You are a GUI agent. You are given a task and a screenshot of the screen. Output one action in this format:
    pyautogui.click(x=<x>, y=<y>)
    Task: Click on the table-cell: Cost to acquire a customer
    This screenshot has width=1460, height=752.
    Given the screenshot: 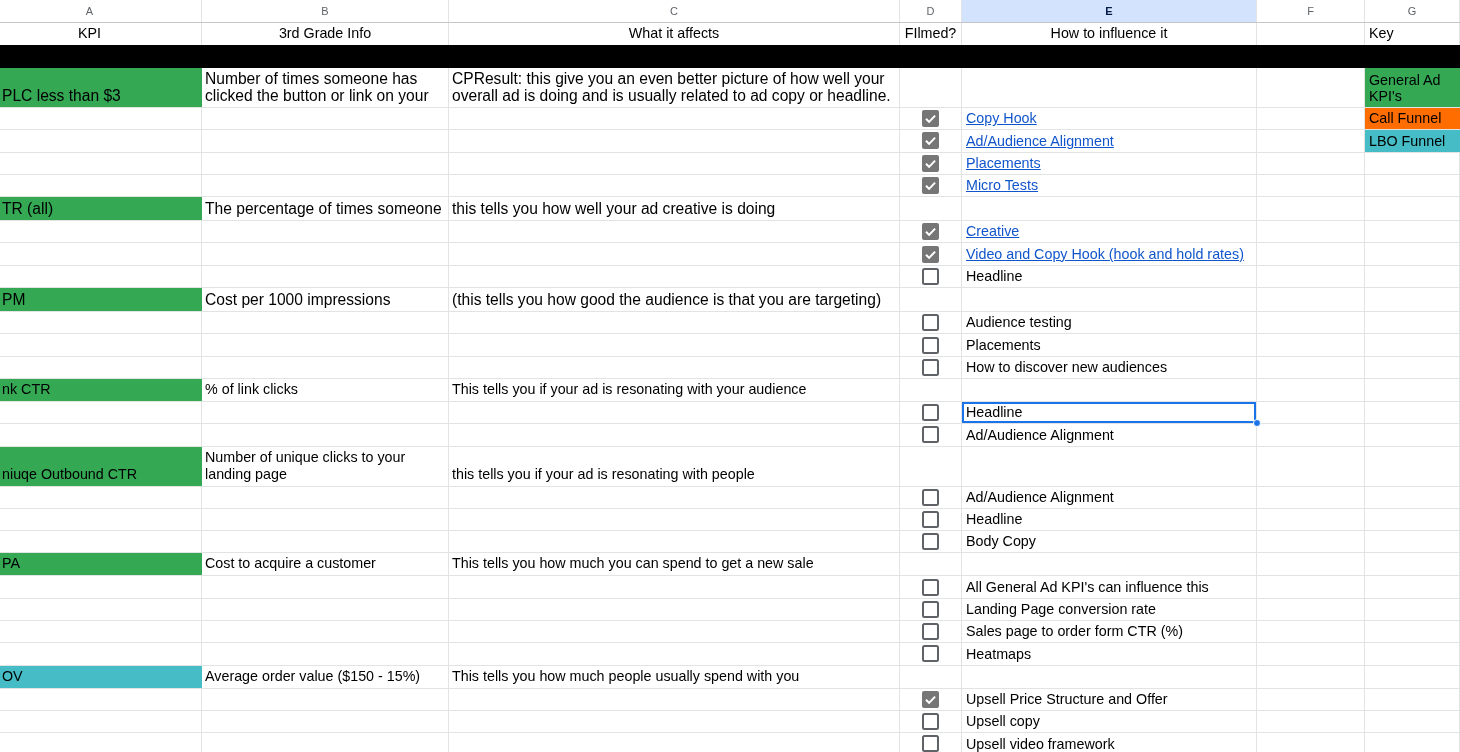 What is the action you would take?
    pyautogui.click(x=325, y=564)
    